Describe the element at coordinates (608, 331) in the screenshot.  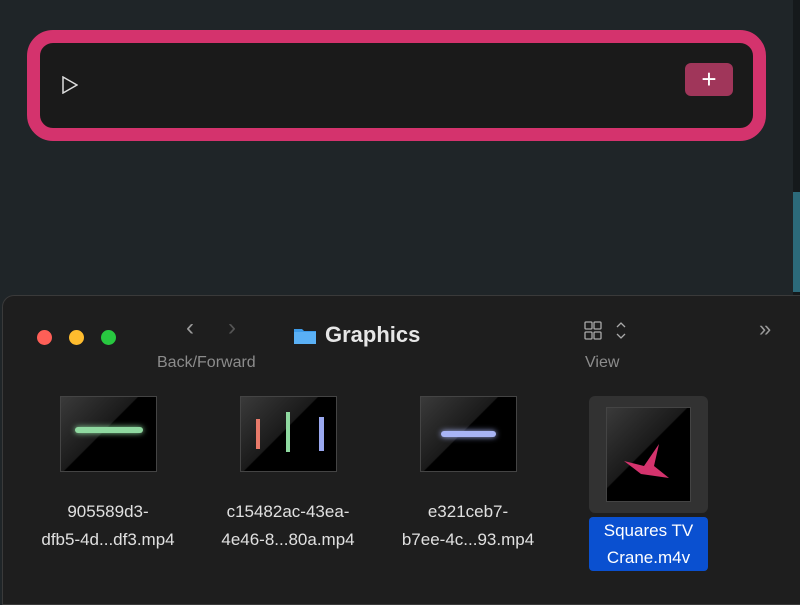
I see `view-grid-icon` at that location.